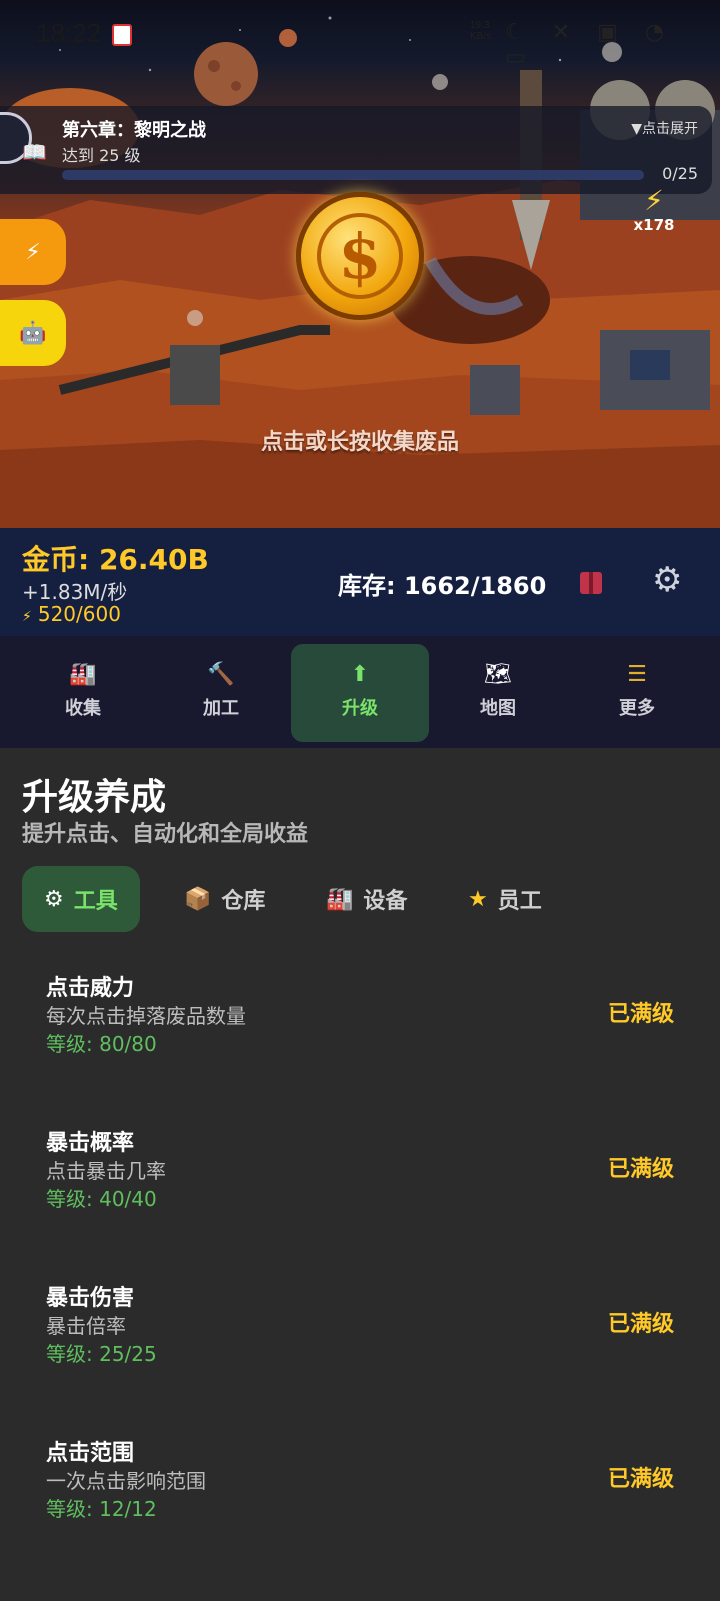 The width and height of the screenshot is (720, 1601). I want to click on tab-tools: ⚙ 工具, so click(81, 899).